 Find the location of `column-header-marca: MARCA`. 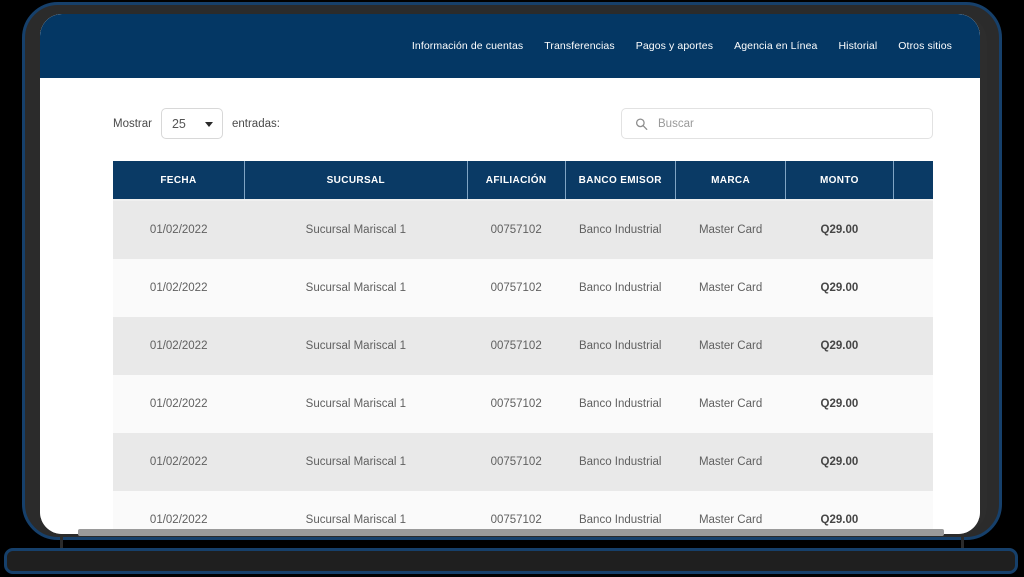

column-header-marca: MARCA is located at coordinates (731, 181).